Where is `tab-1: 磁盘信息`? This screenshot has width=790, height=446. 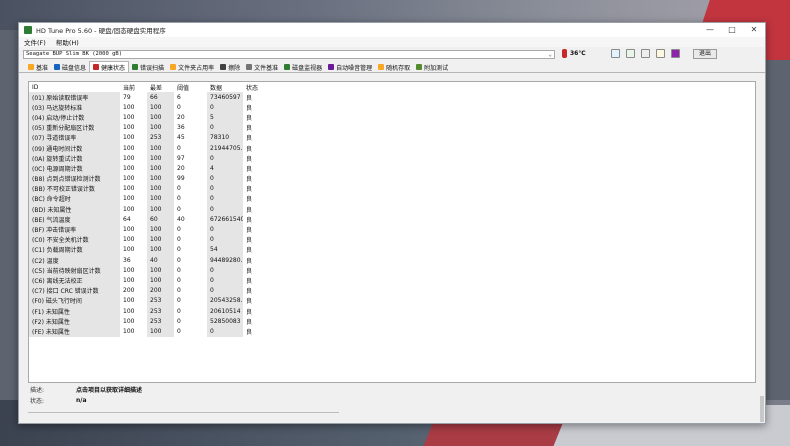 tab-1: 磁盘信息 is located at coordinates (70, 67).